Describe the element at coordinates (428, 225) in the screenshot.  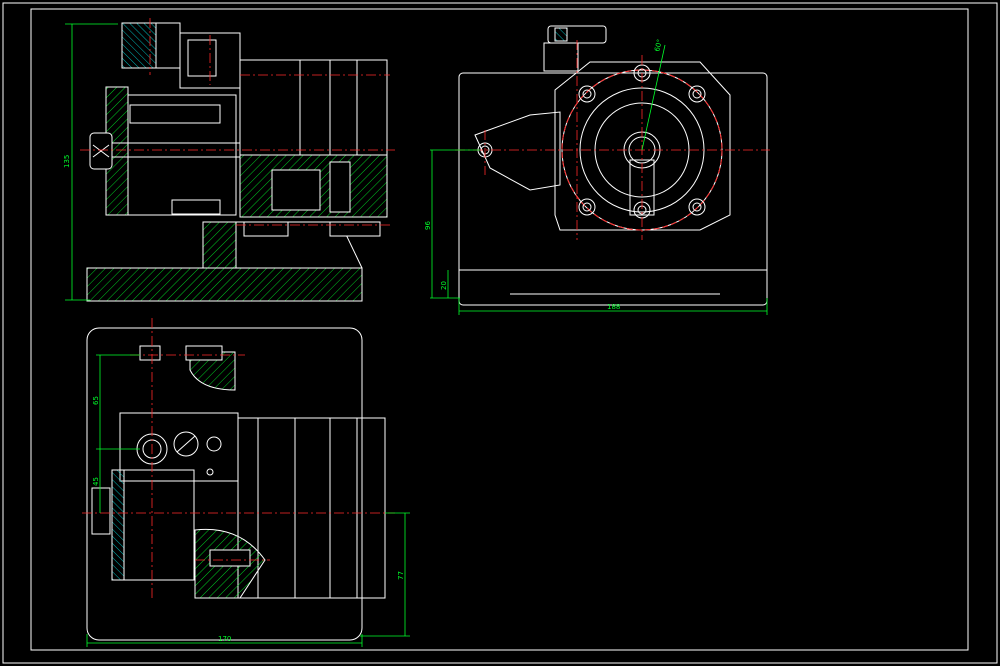
I see `dim-top-height: 96` at that location.